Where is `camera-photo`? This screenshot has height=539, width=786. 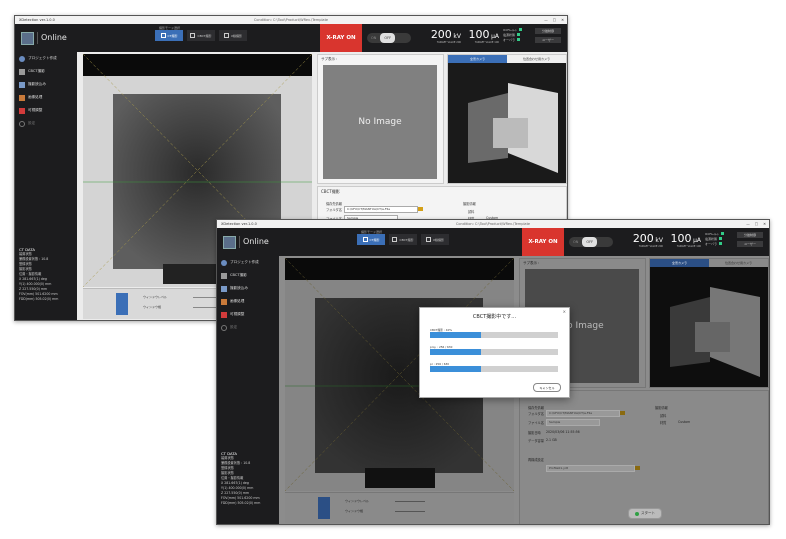 camera-photo is located at coordinates (507, 123).